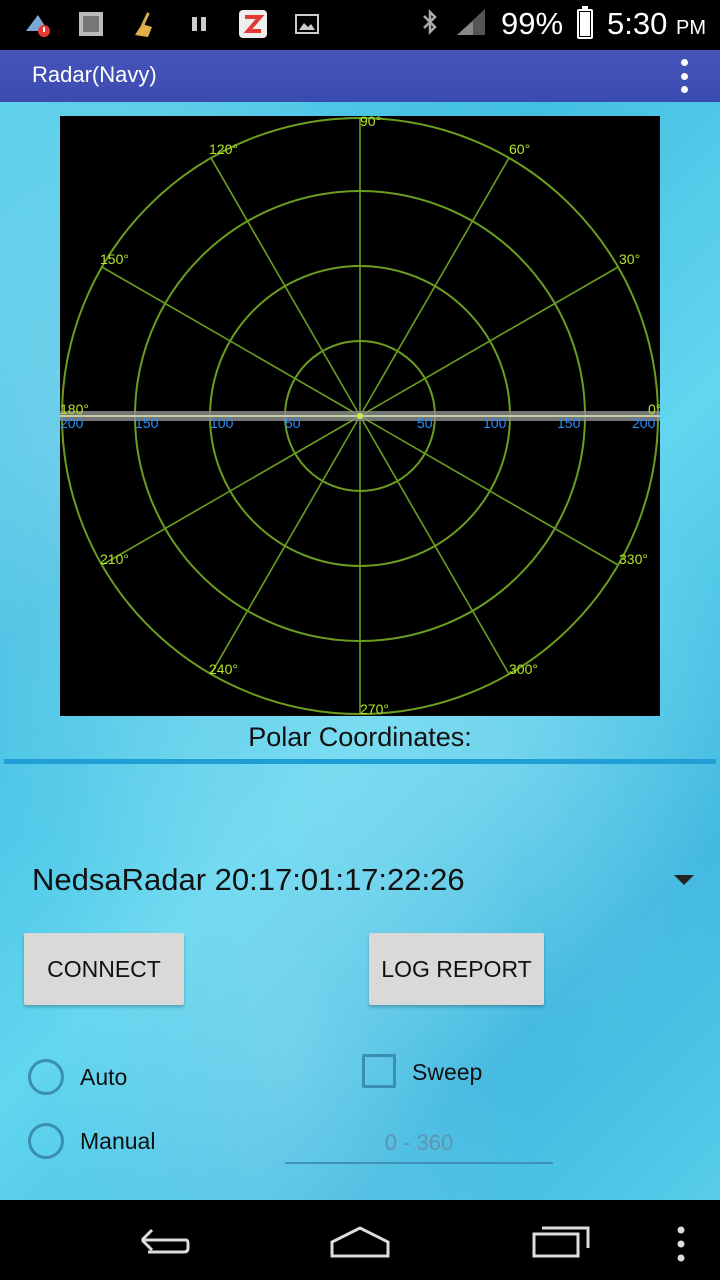 The width and height of the screenshot is (720, 1280). What do you see at coordinates (72, 423) in the screenshot?
I see `range-label-left-200: 200` at bounding box center [72, 423].